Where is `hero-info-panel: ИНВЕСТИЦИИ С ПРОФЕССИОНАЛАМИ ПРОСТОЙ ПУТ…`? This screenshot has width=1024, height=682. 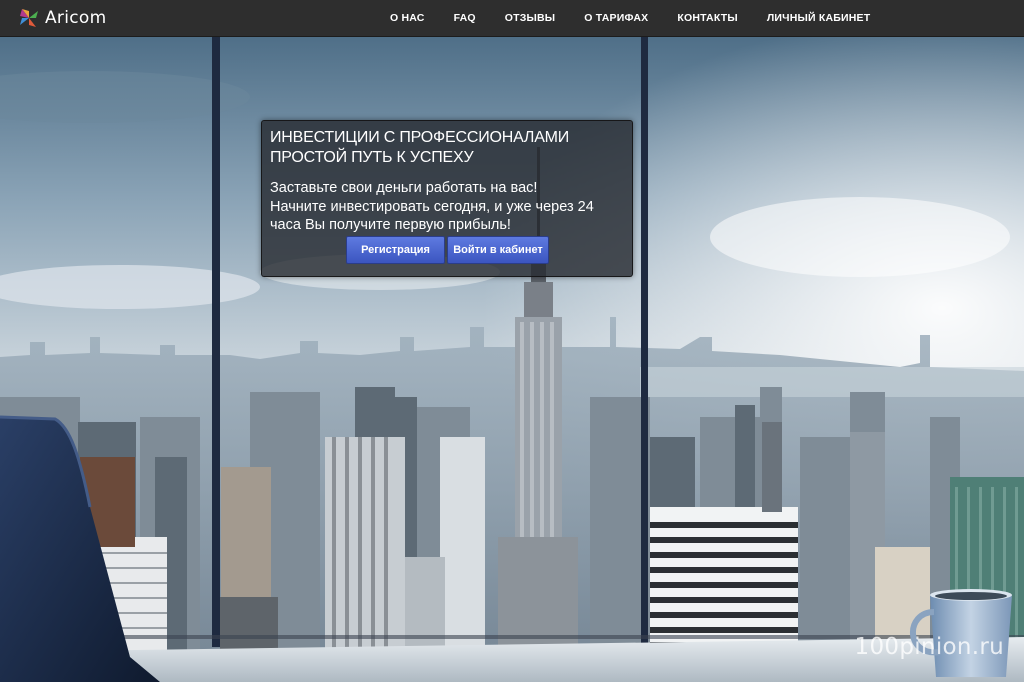 hero-info-panel: ИНВЕСТИЦИИ С ПРОФЕССИОНАЛАМИ ПРОСТОЙ ПУТ… is located at coordinates (447, 198).